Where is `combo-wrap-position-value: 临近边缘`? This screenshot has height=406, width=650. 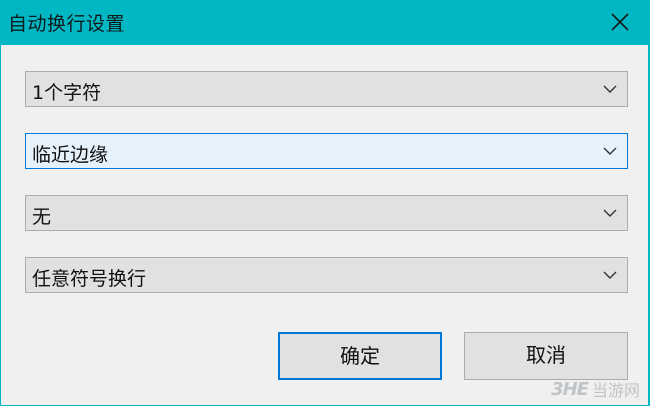
combo-wrap-position-value: 临近边缘 is located at coordinates (70, 155).